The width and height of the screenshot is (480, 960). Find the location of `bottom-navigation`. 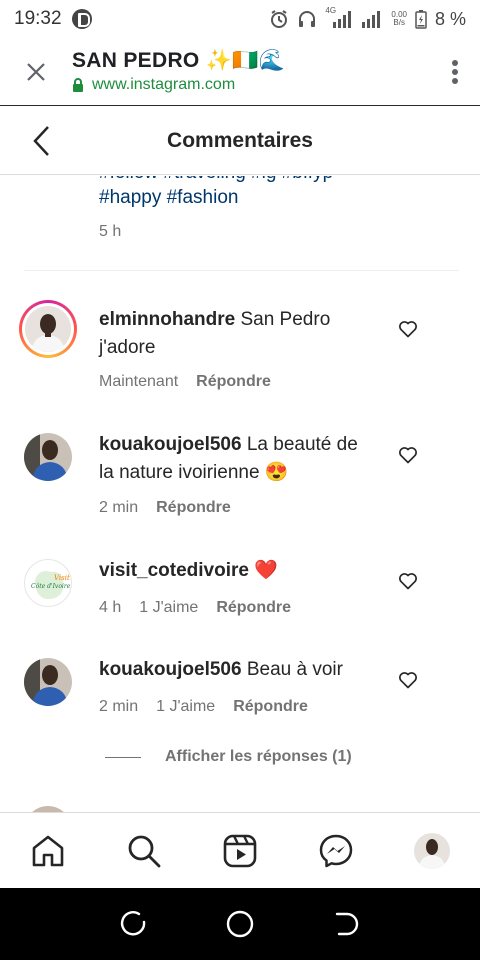

bottom-navigation is located at coordinates (240, 850).